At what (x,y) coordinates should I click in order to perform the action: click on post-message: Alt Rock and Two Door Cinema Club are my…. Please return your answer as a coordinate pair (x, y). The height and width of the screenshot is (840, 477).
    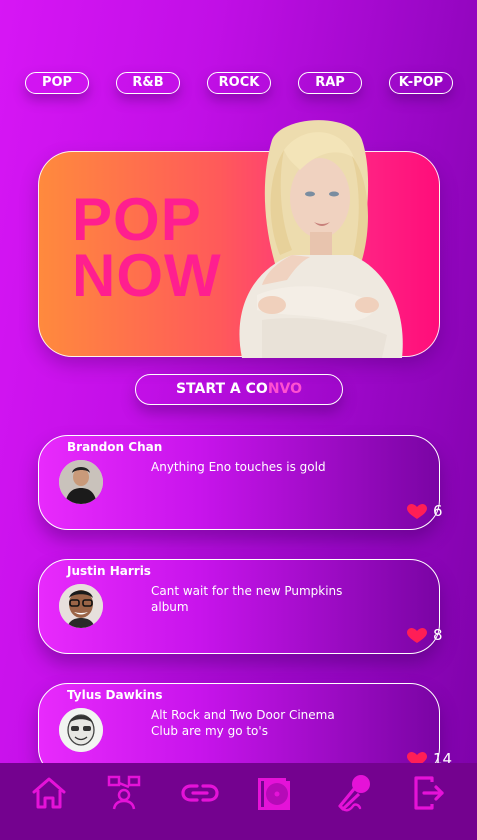
    Looking at the image, I should click on (243, 723).